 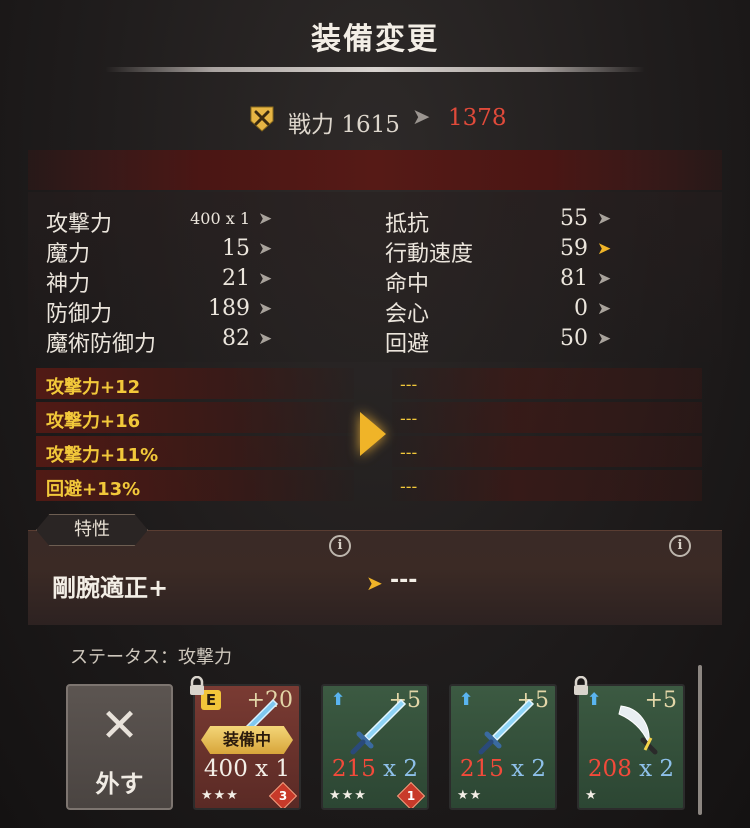 What do you see at coordinates (68, 284) in the screenshot?
I see `stat-label-divine: 神力` at bounding box center [68, 284].